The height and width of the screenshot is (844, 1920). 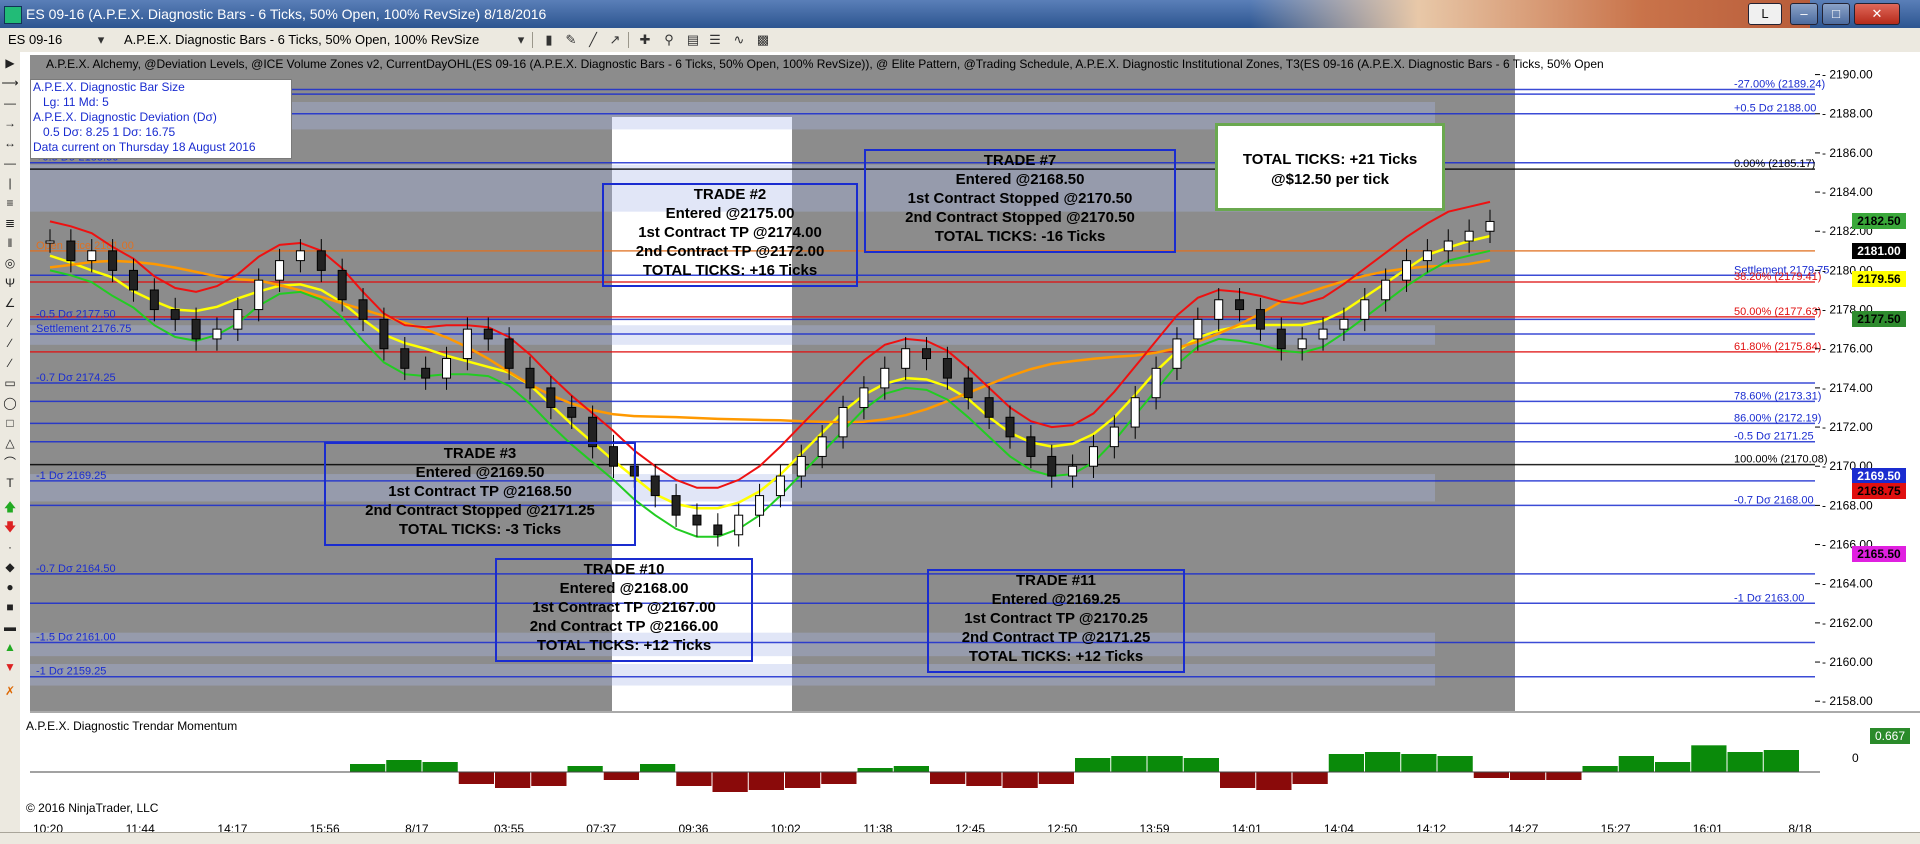 I want to click on instrument-selector: ES 09-16, so click(x=35, y=40).